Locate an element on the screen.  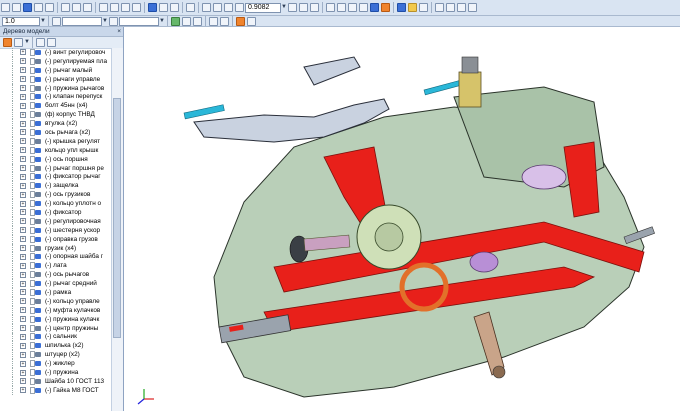
rebuild-icon is located at coordinates (152, 7).